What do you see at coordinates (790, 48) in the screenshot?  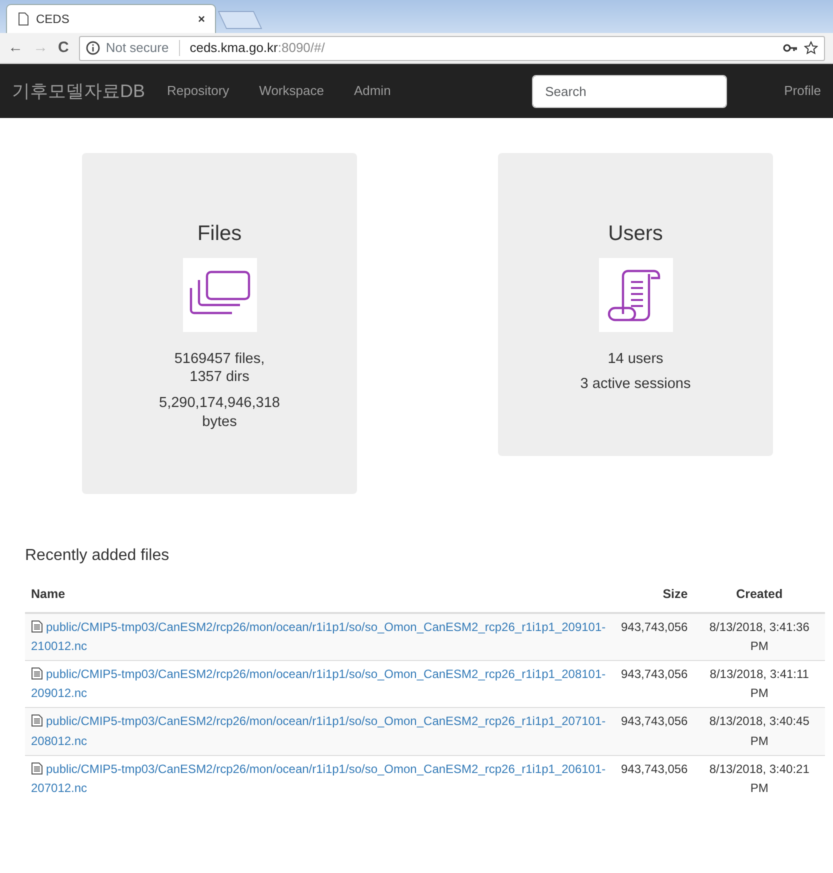 I see `key-icon` at bounding box center [790, 48].